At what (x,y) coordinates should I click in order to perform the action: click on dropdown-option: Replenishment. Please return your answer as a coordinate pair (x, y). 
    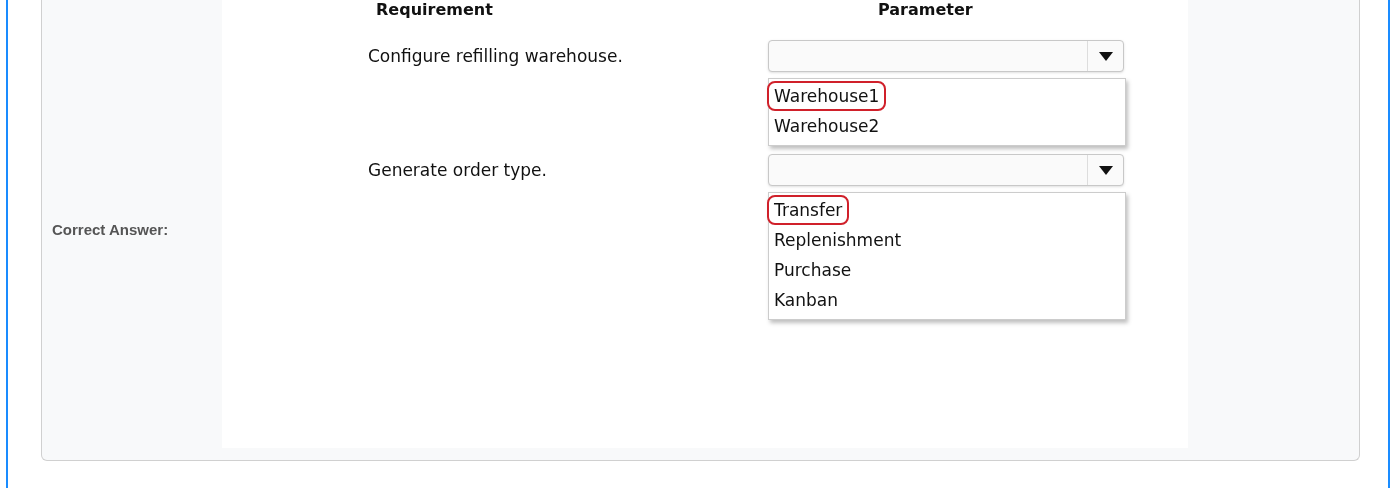
    Looking at the image, I should click on (838, 240).